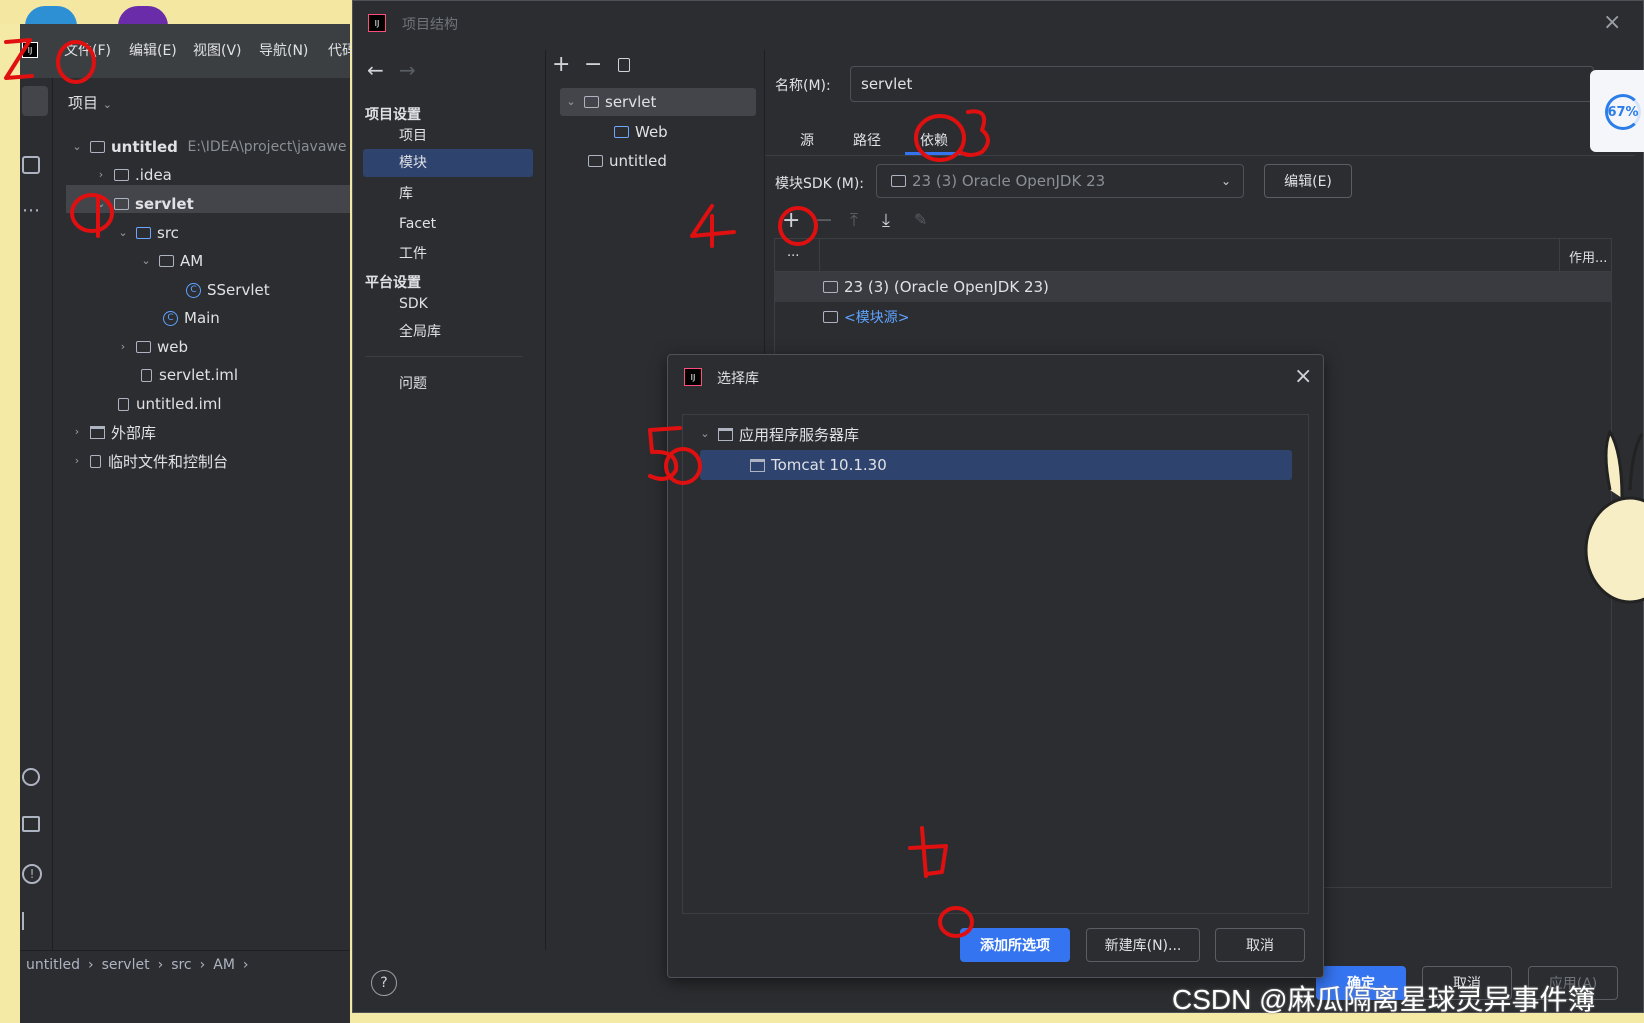 The image size is (1644, 1023). I want to click on tree-path: E:\IDEA\project\javawe, so click(267, 147).